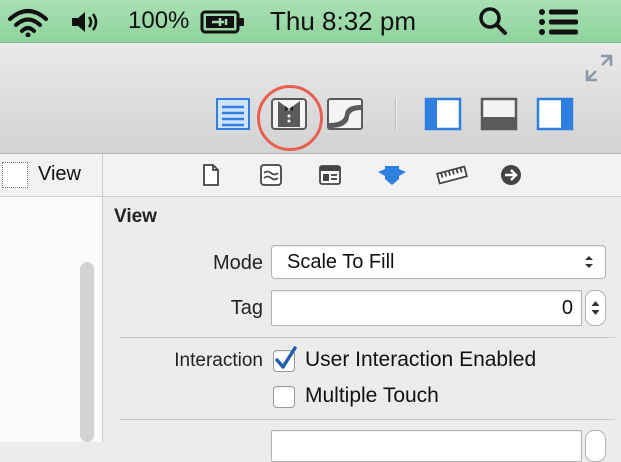 This screenshot has height=462, width=621. I want to click on menu-clock: Thu 8:32 pm, so click(343, 21).